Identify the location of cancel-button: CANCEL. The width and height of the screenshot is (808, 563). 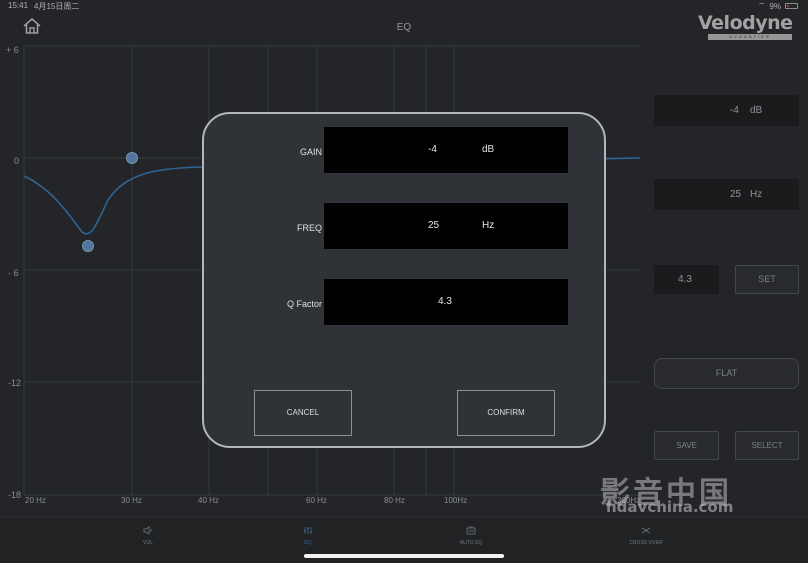
(303, 413).